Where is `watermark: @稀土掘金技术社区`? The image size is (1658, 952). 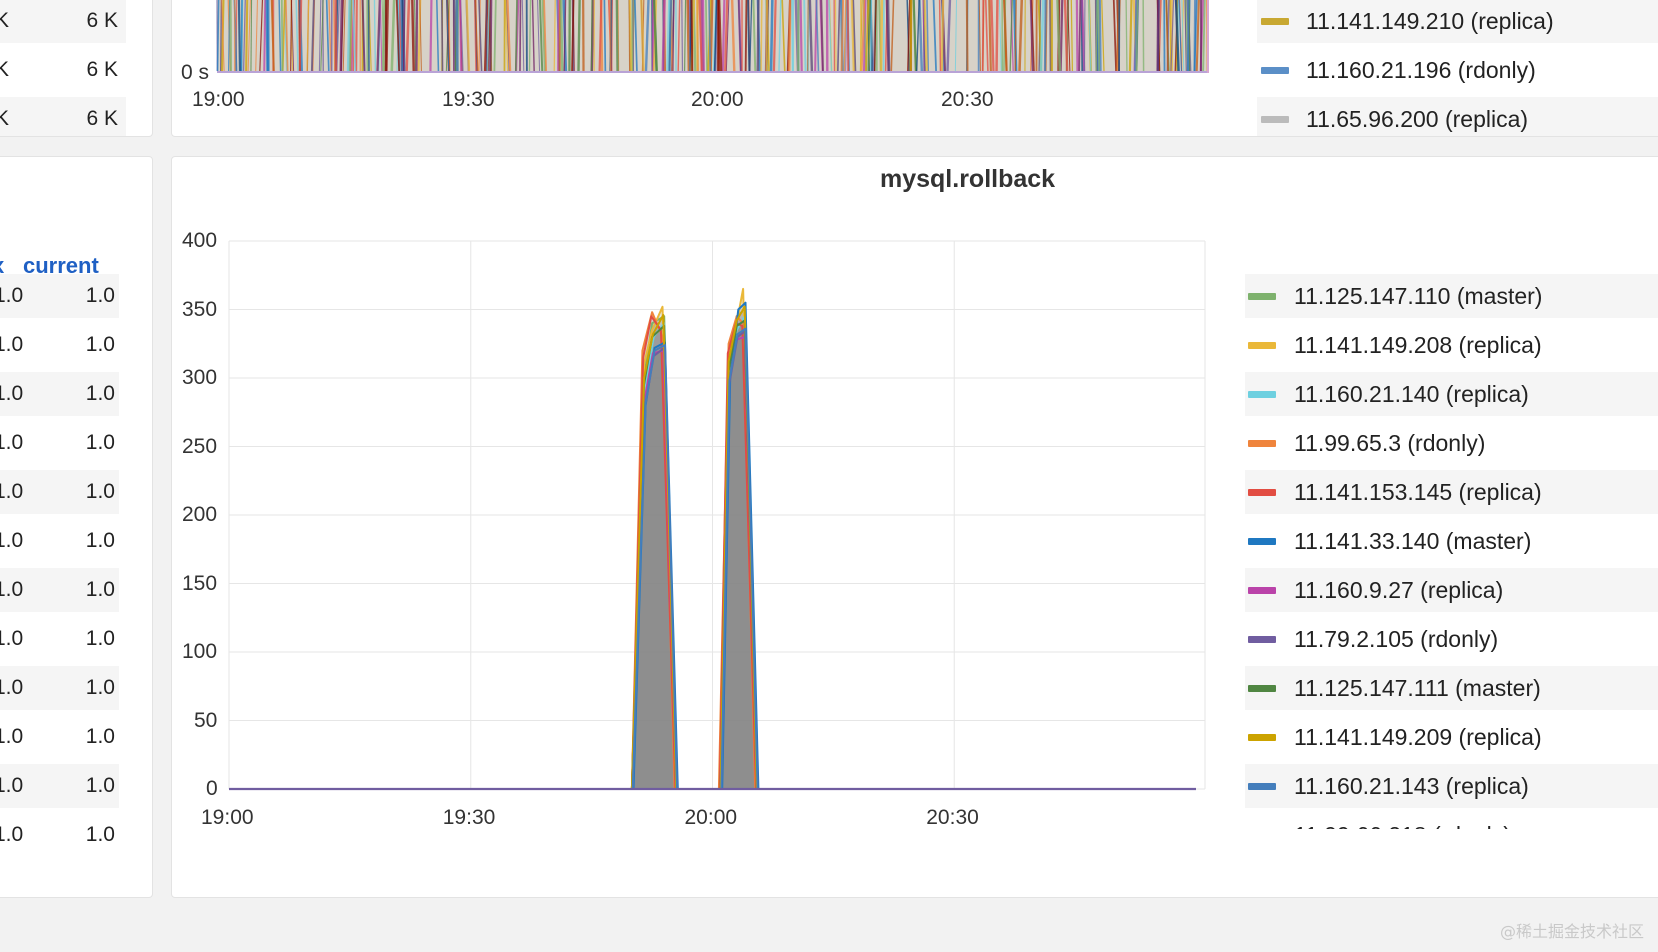
watermark: @稀土掘金技术社区 is located at coordinates (1571, 931).